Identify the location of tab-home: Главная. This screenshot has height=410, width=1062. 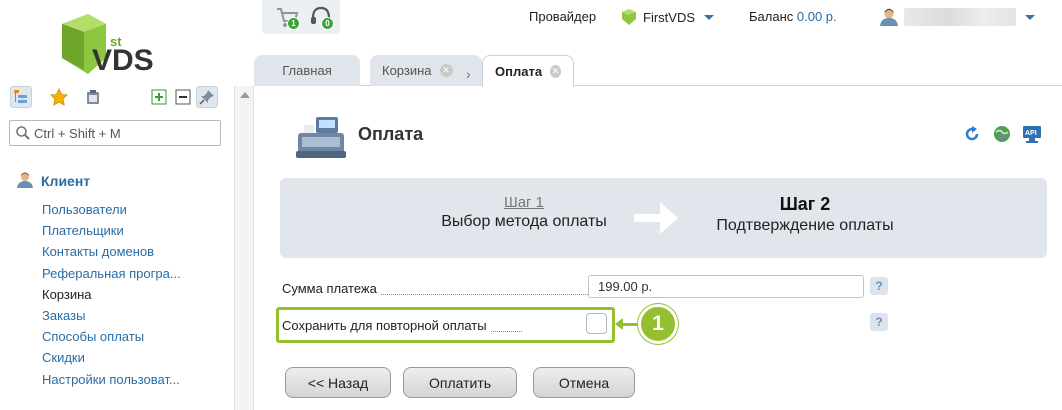
(307, 70).